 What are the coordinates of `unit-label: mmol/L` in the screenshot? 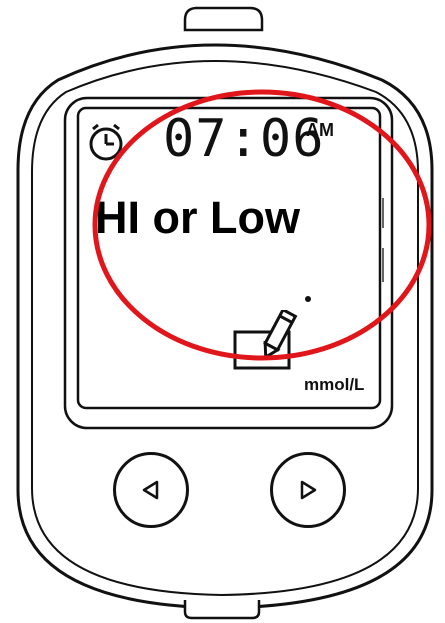 It's located at (334, 384).